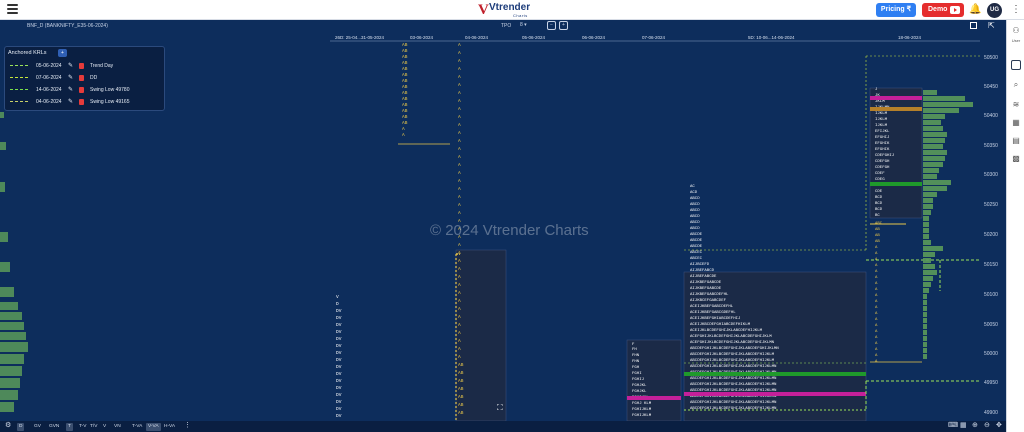 This screenshot has width=1024, height=432. I want to click on user-icon: ⚇, so click(1016, 31).